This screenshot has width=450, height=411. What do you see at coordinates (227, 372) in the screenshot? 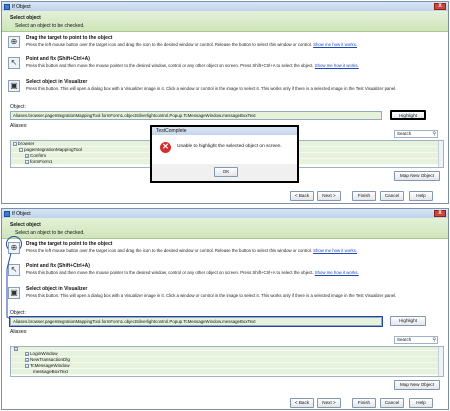
I see `tree-item: messageBoxText` at bounding box center [227, 372].